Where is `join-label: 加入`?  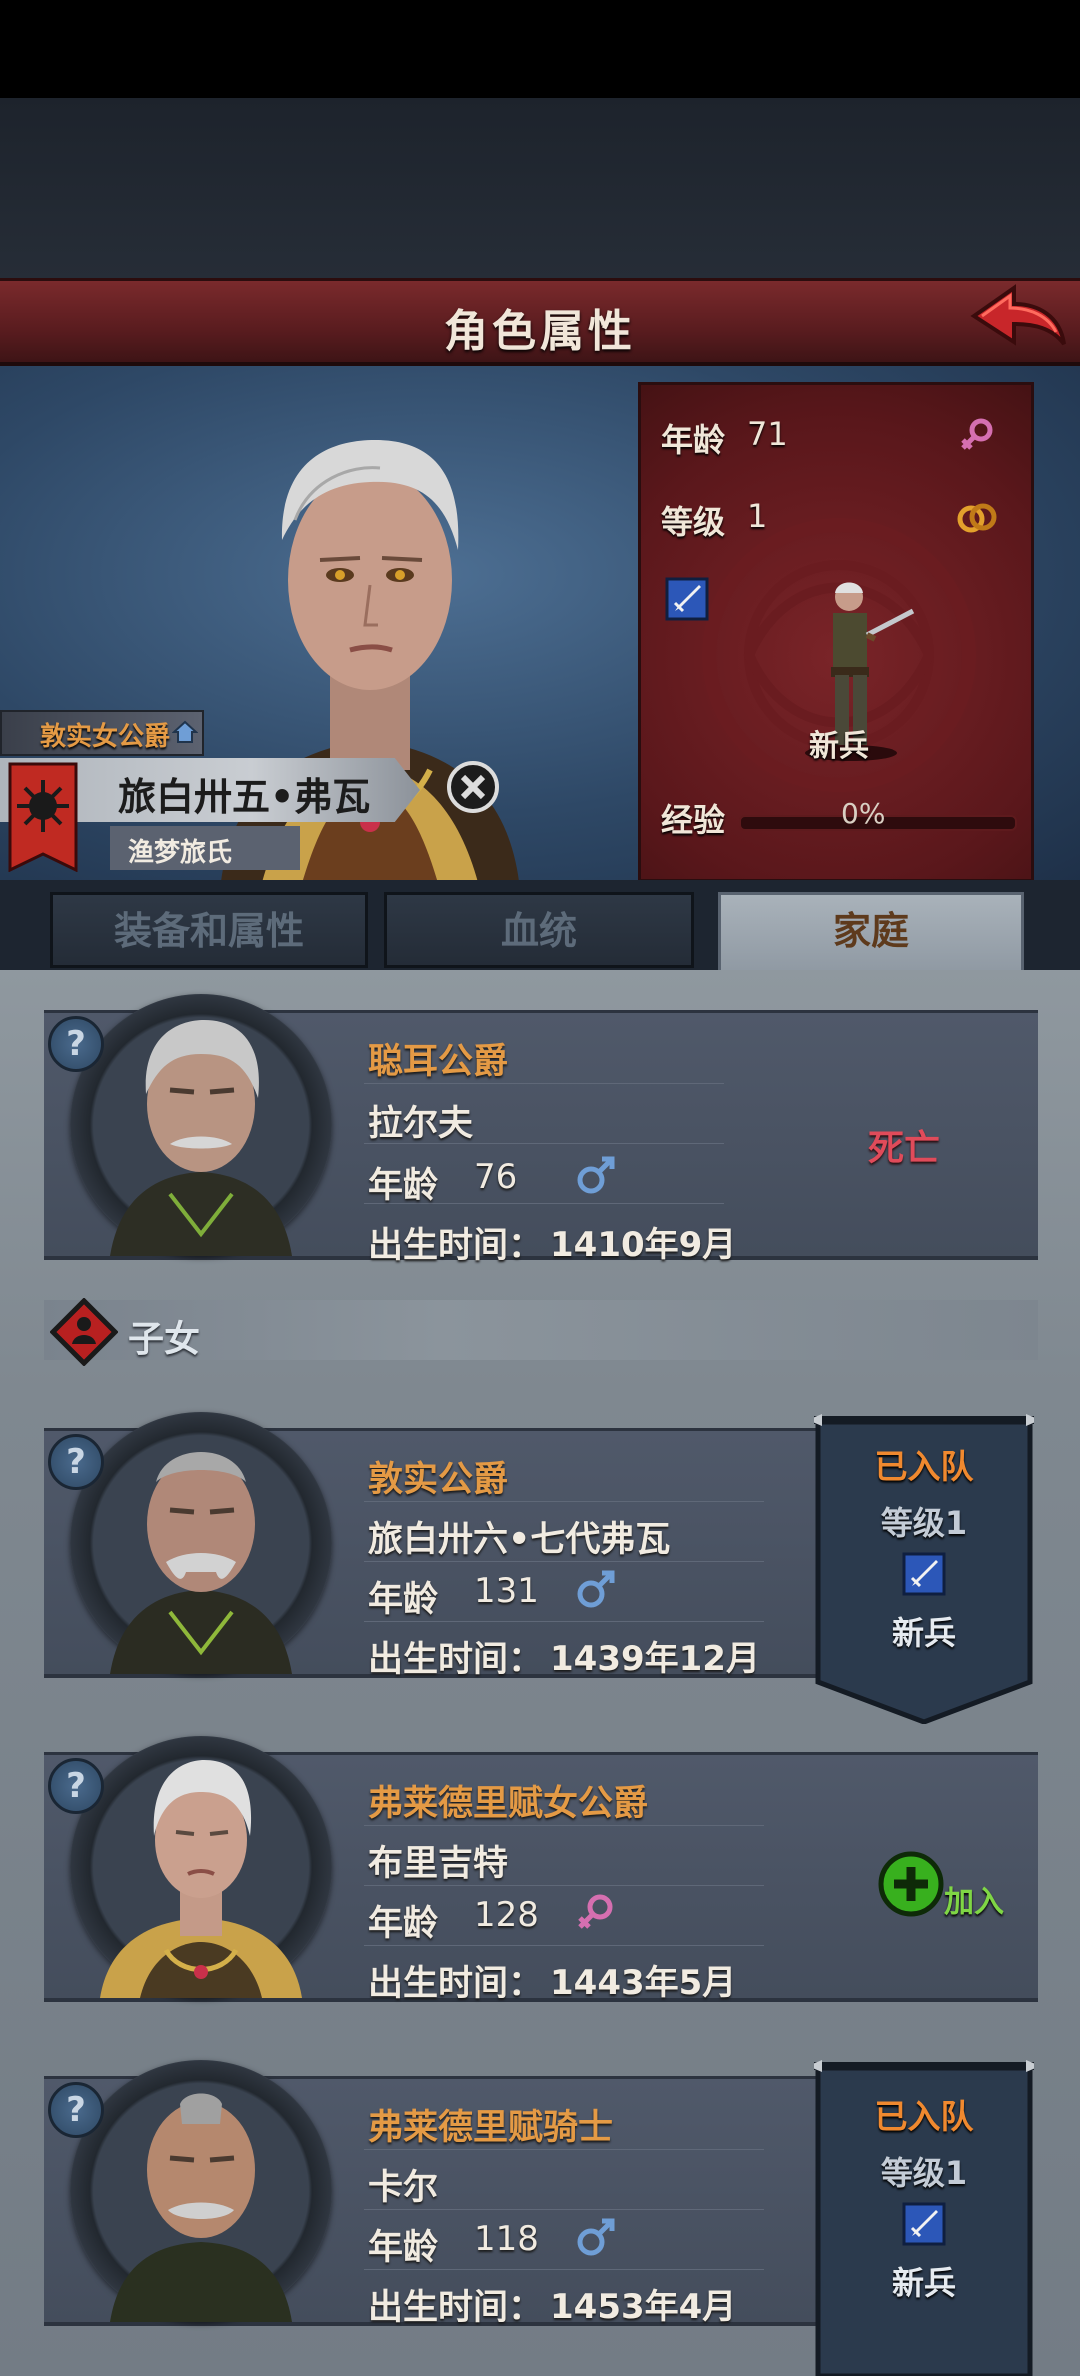 join-label: 加入 is located at coordinates (974, 1902).